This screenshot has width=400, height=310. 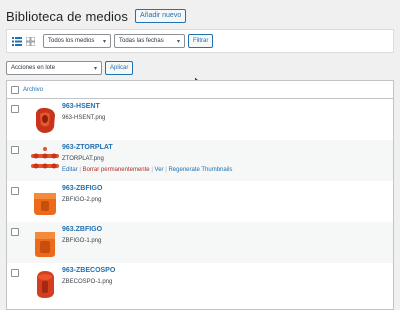 What do you see at coordinates (119, 68) in the screenshot?
I see `apply-button: Aplicar` at bounding box center [119, 68].